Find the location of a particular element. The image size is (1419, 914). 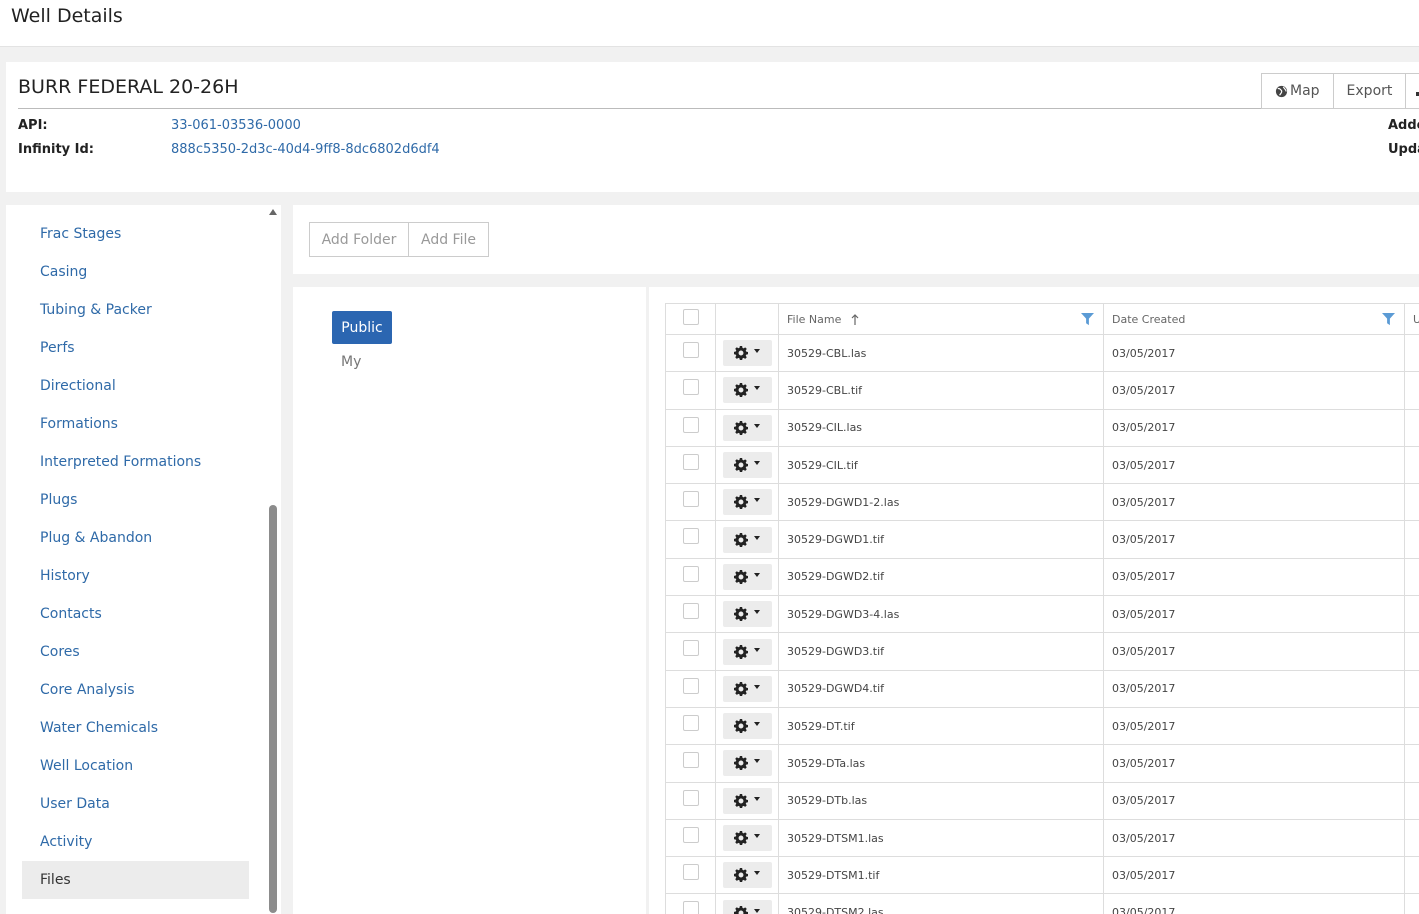

sidebar-item-plugs: Plugs is located at coordinates (135, 500).